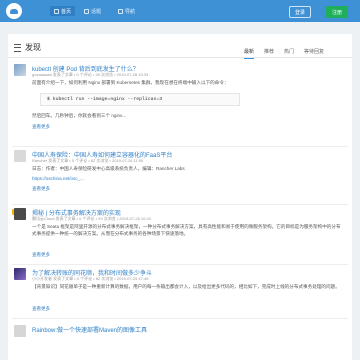 This screenshot has height=360, width=360. I want to click on nav-guide-label: 导航, so click(130, 11).